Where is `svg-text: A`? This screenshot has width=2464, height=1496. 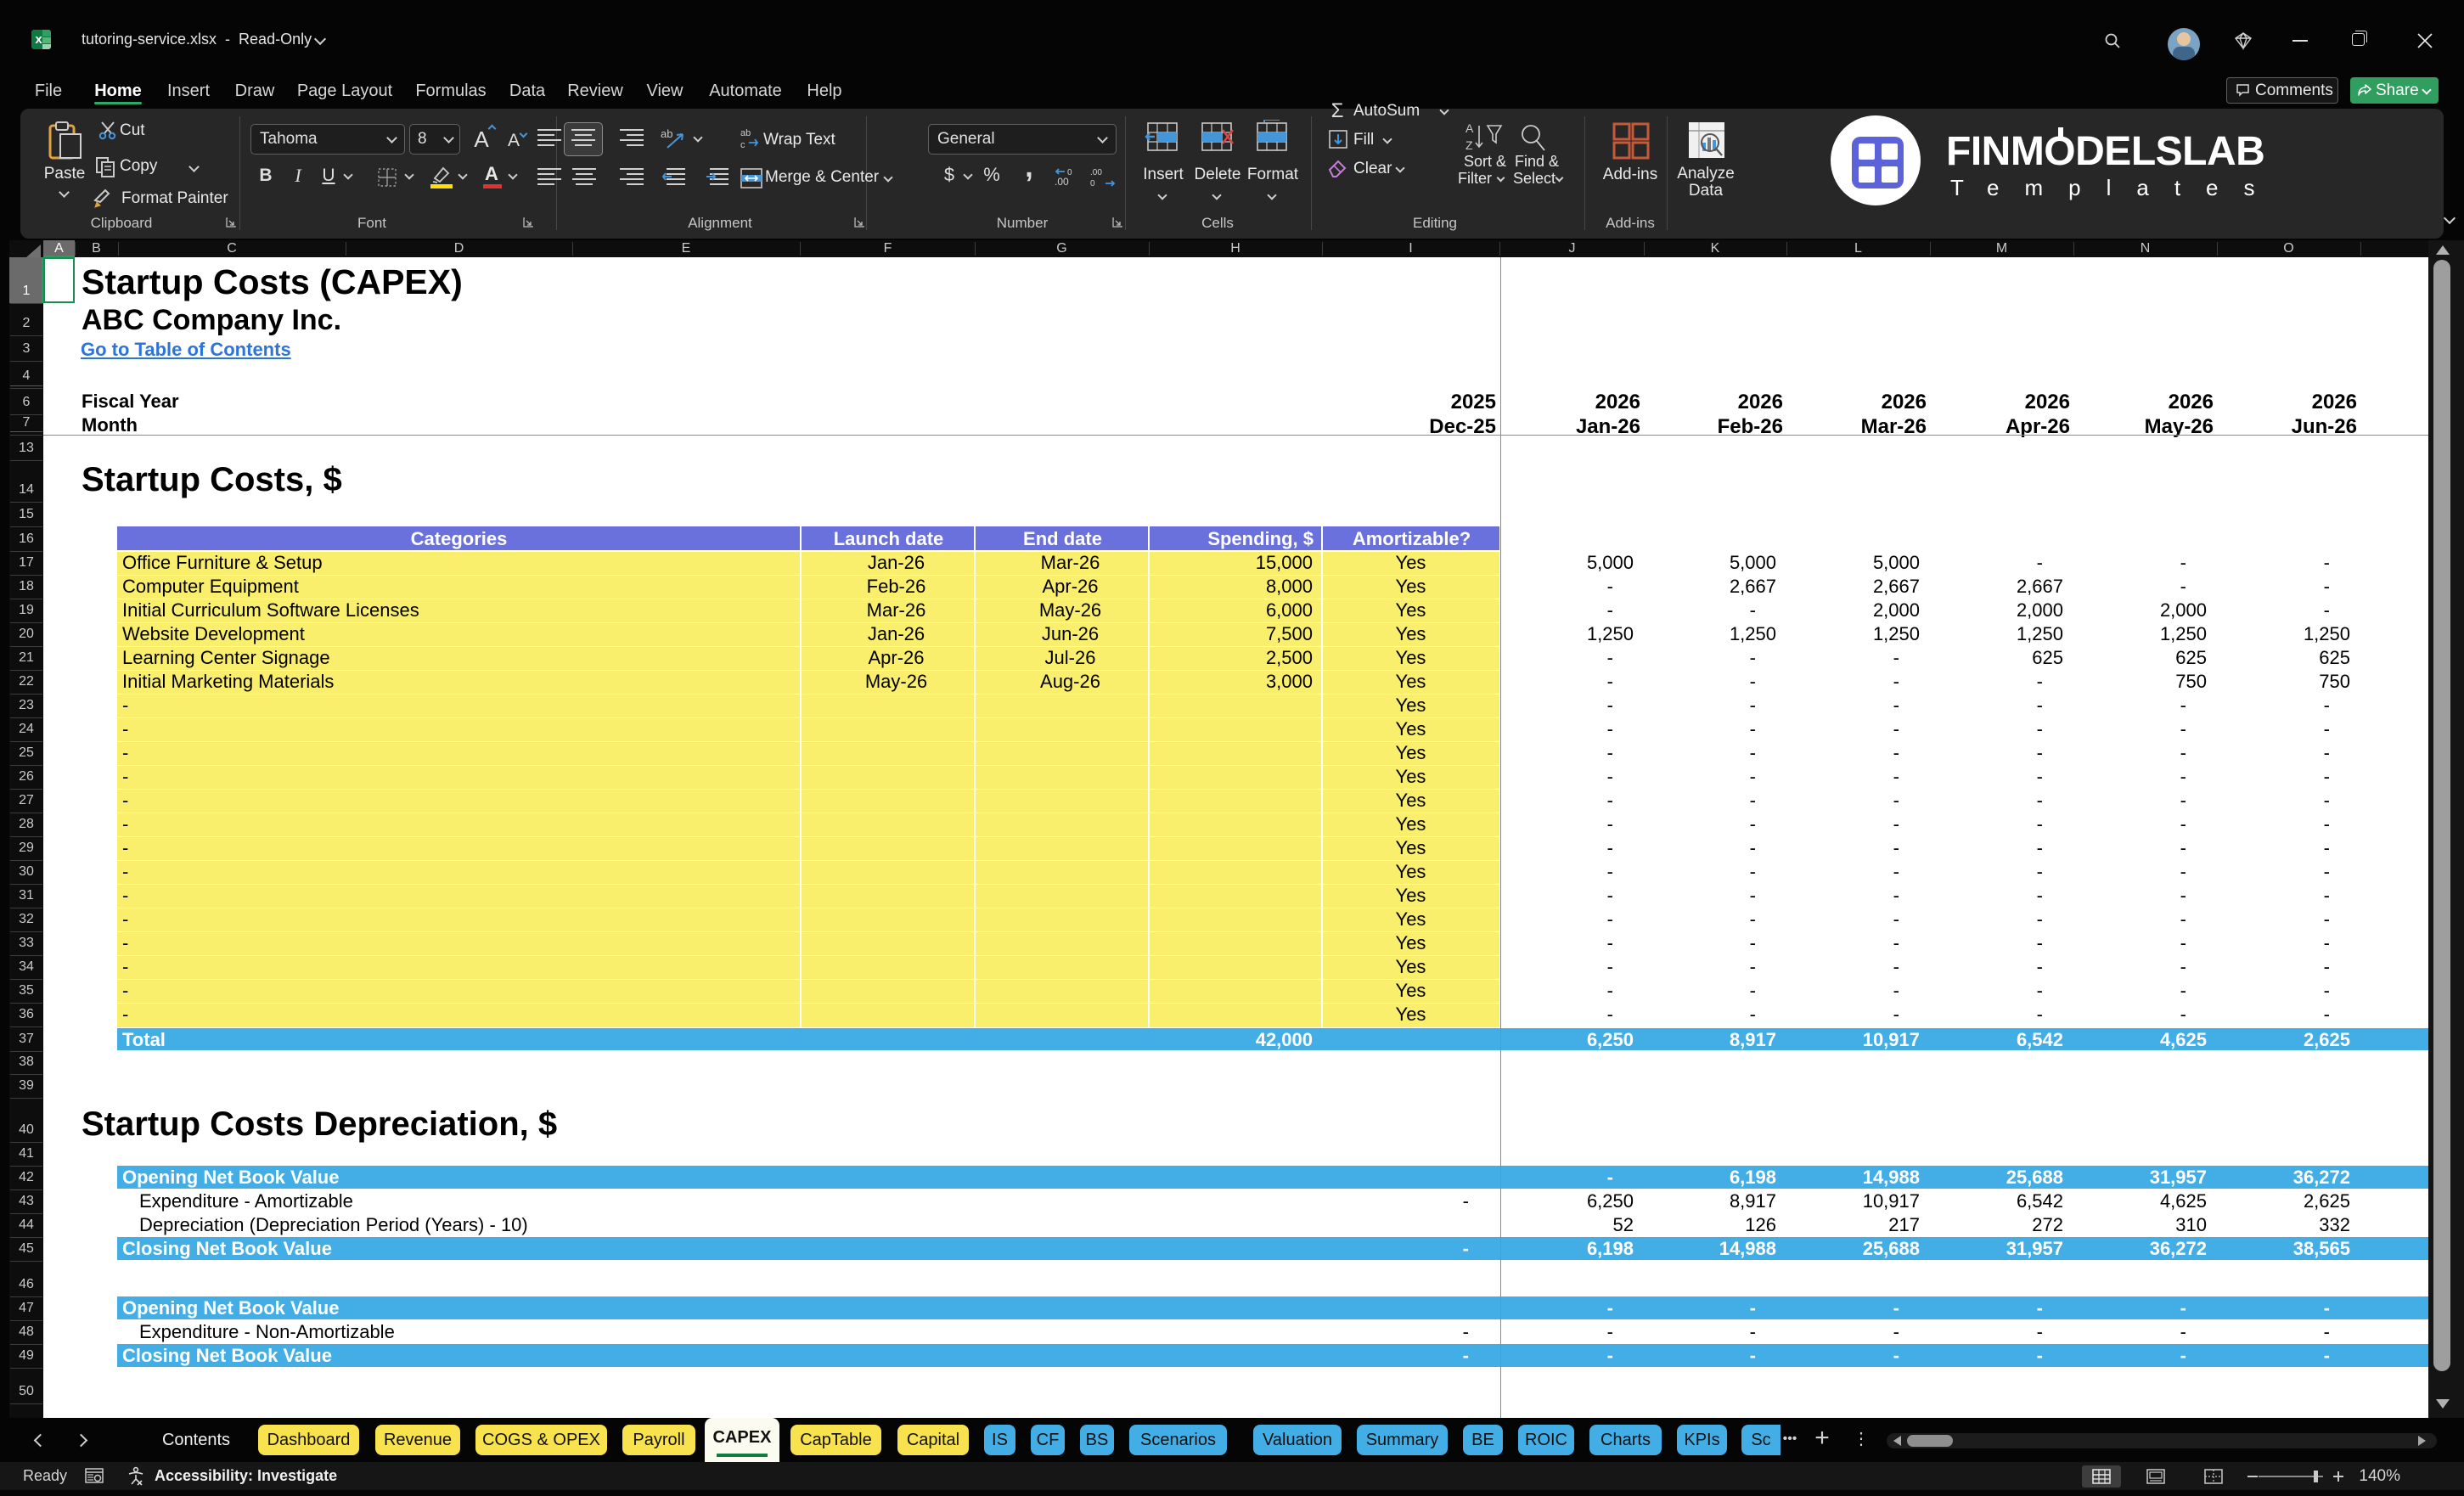 svg-text: A is located at coordinates (1469, 128).